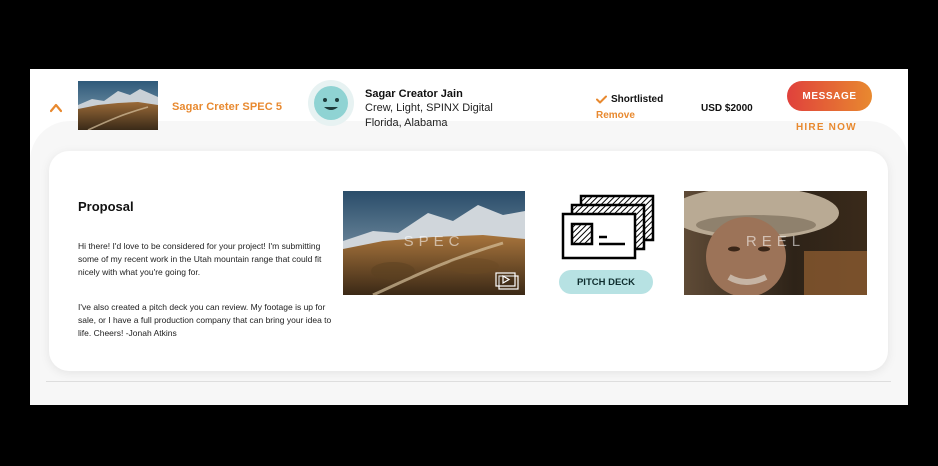 The image size is (938, 466). I want to click on chevron-up-icon, so click(56, 108).